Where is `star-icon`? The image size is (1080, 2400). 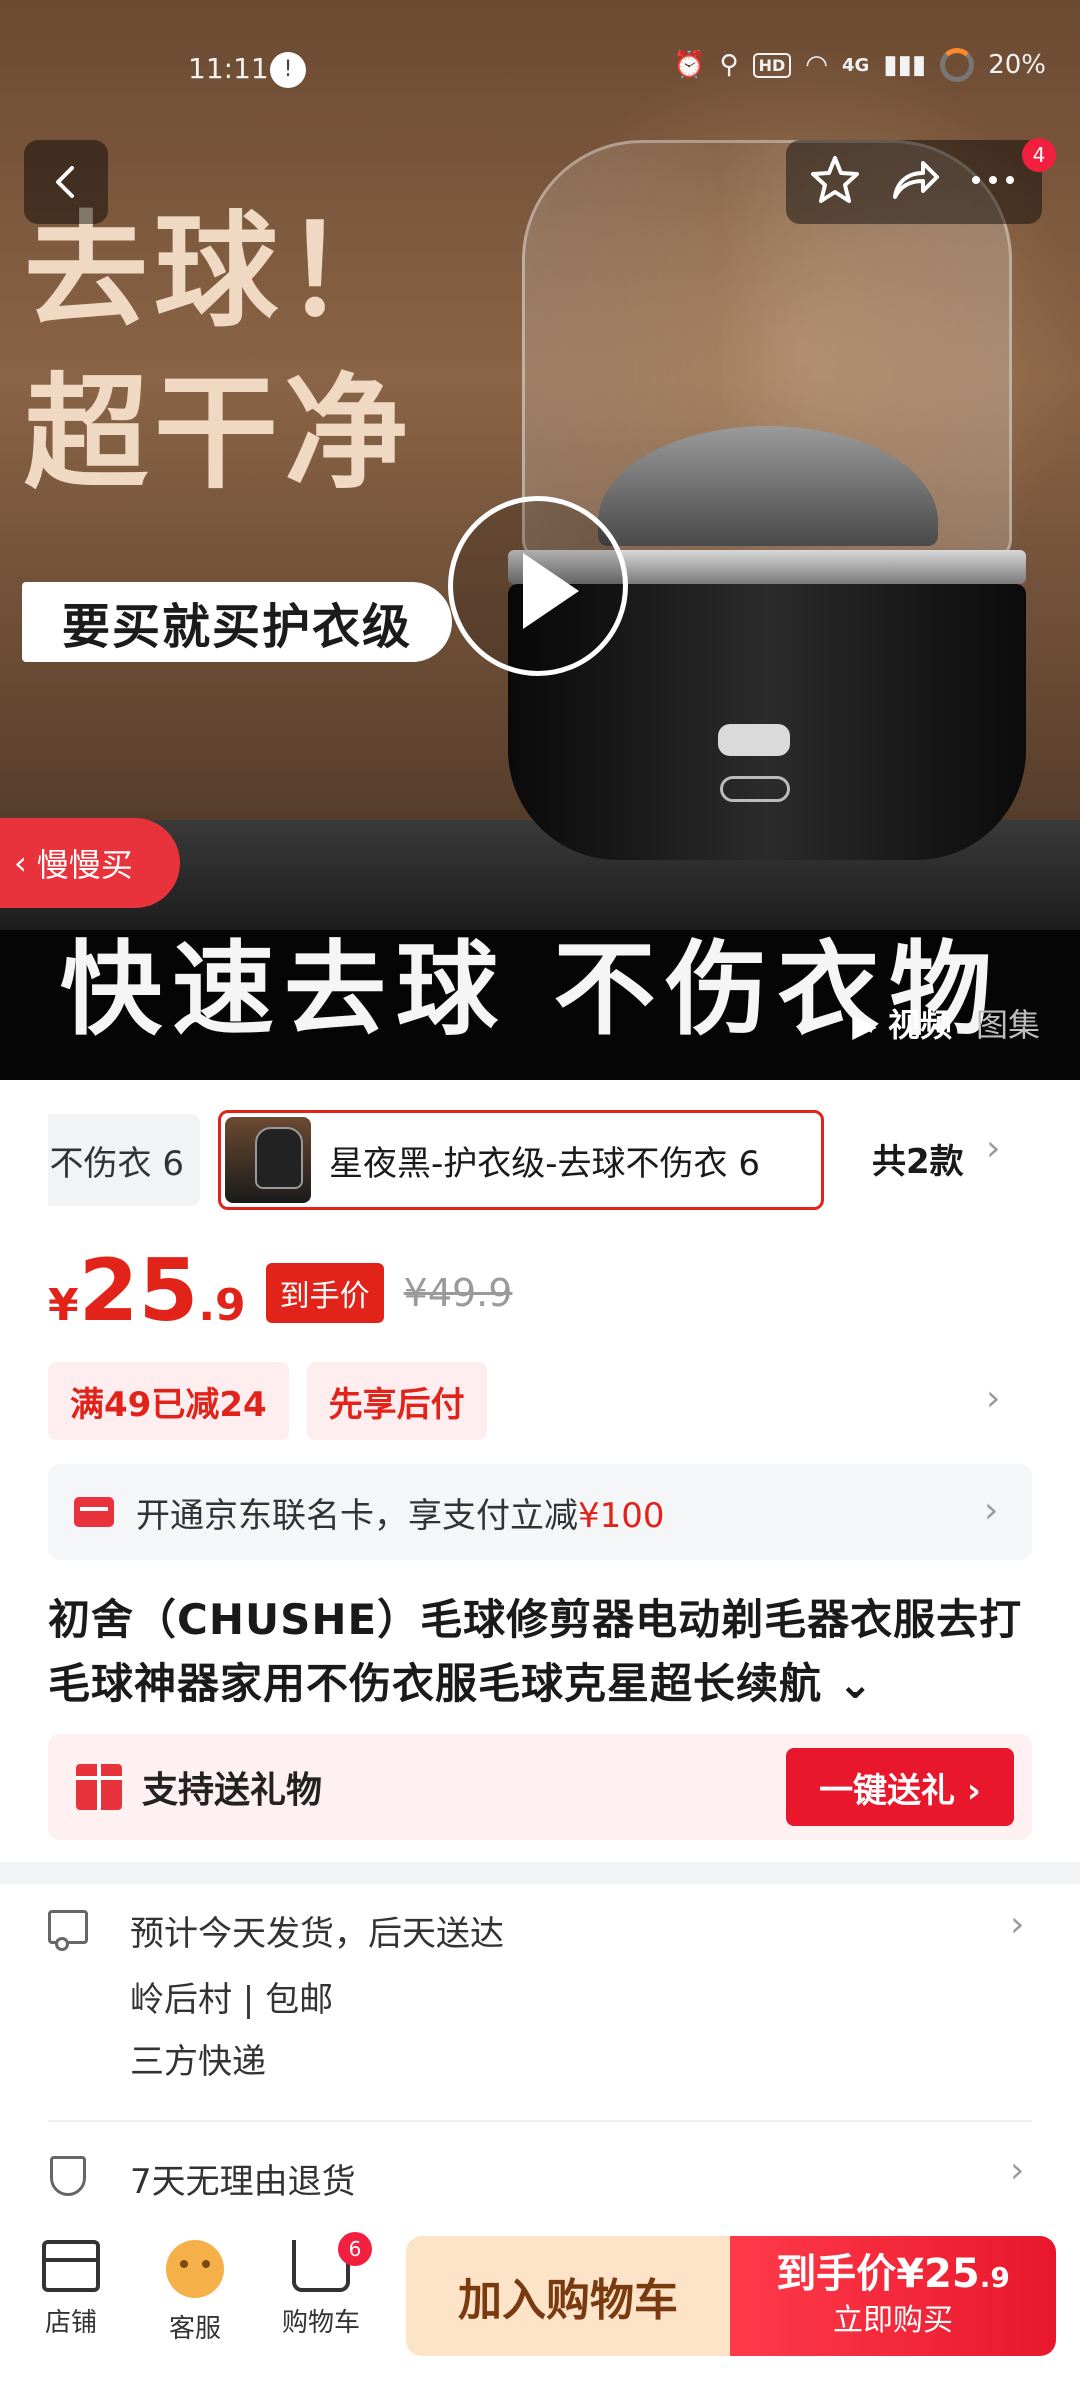 star-icon is located at coordinates (835, 179).